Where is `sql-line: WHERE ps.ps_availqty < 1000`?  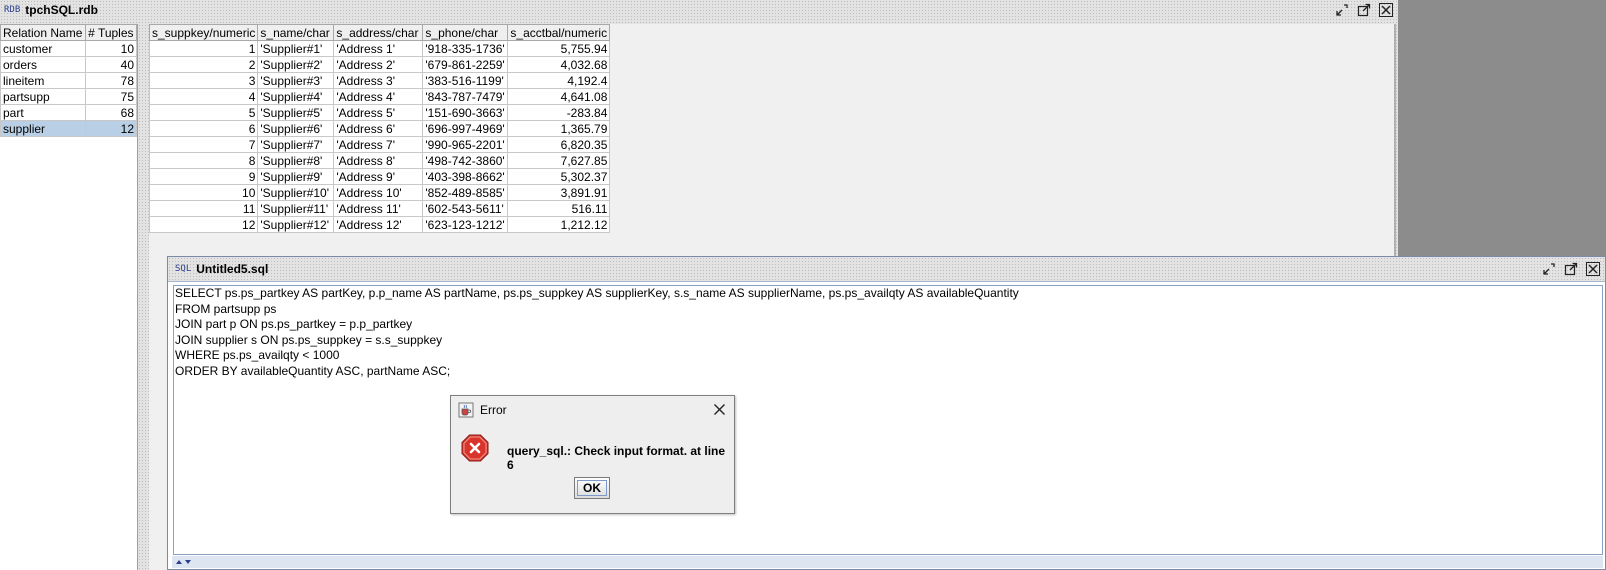
sql-line: WHERE ps.ps_availqty < 1000 is located at coordinates (257, 355).